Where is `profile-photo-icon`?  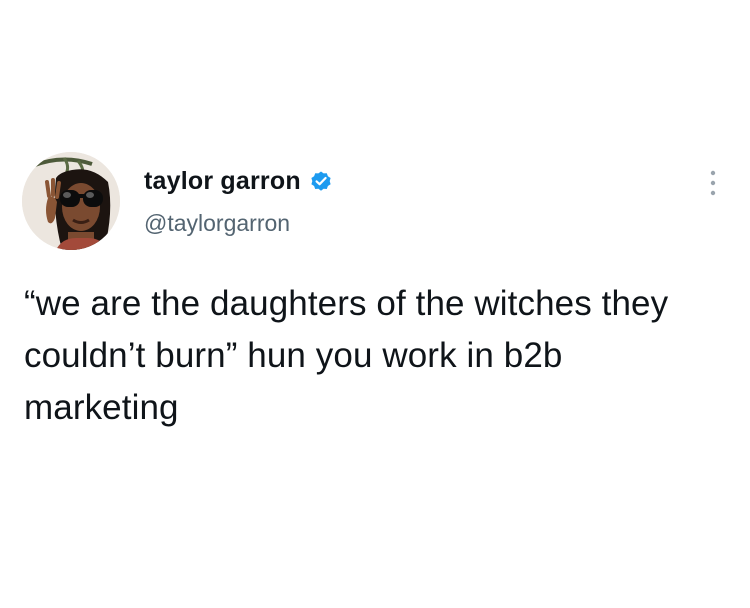 profile-photo-icon is located at coordinates (71, 201).